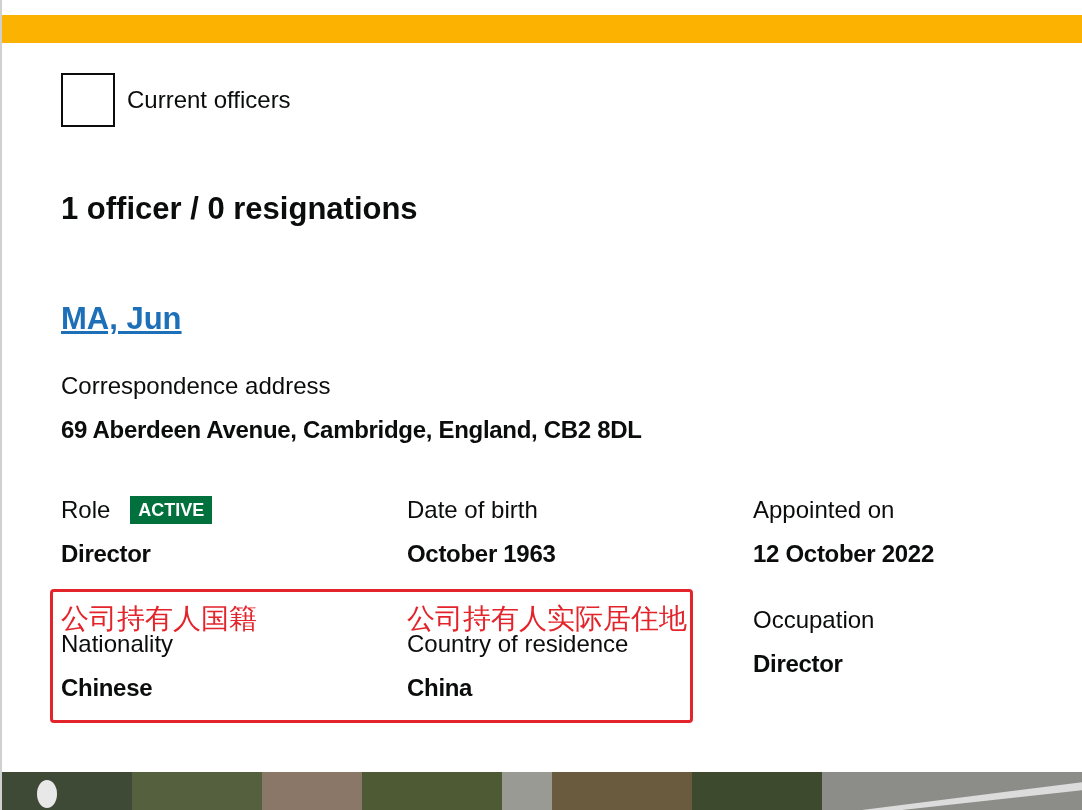 The height and width of the screenshot is (810, 1082). What do you see at coordinates (88, 100) in the screenshot?
I see `checkbox` at bounding box center [88, 100].